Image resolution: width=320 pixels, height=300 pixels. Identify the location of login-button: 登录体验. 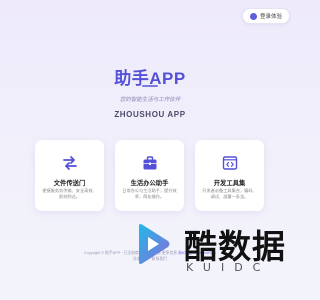
(265, 16).